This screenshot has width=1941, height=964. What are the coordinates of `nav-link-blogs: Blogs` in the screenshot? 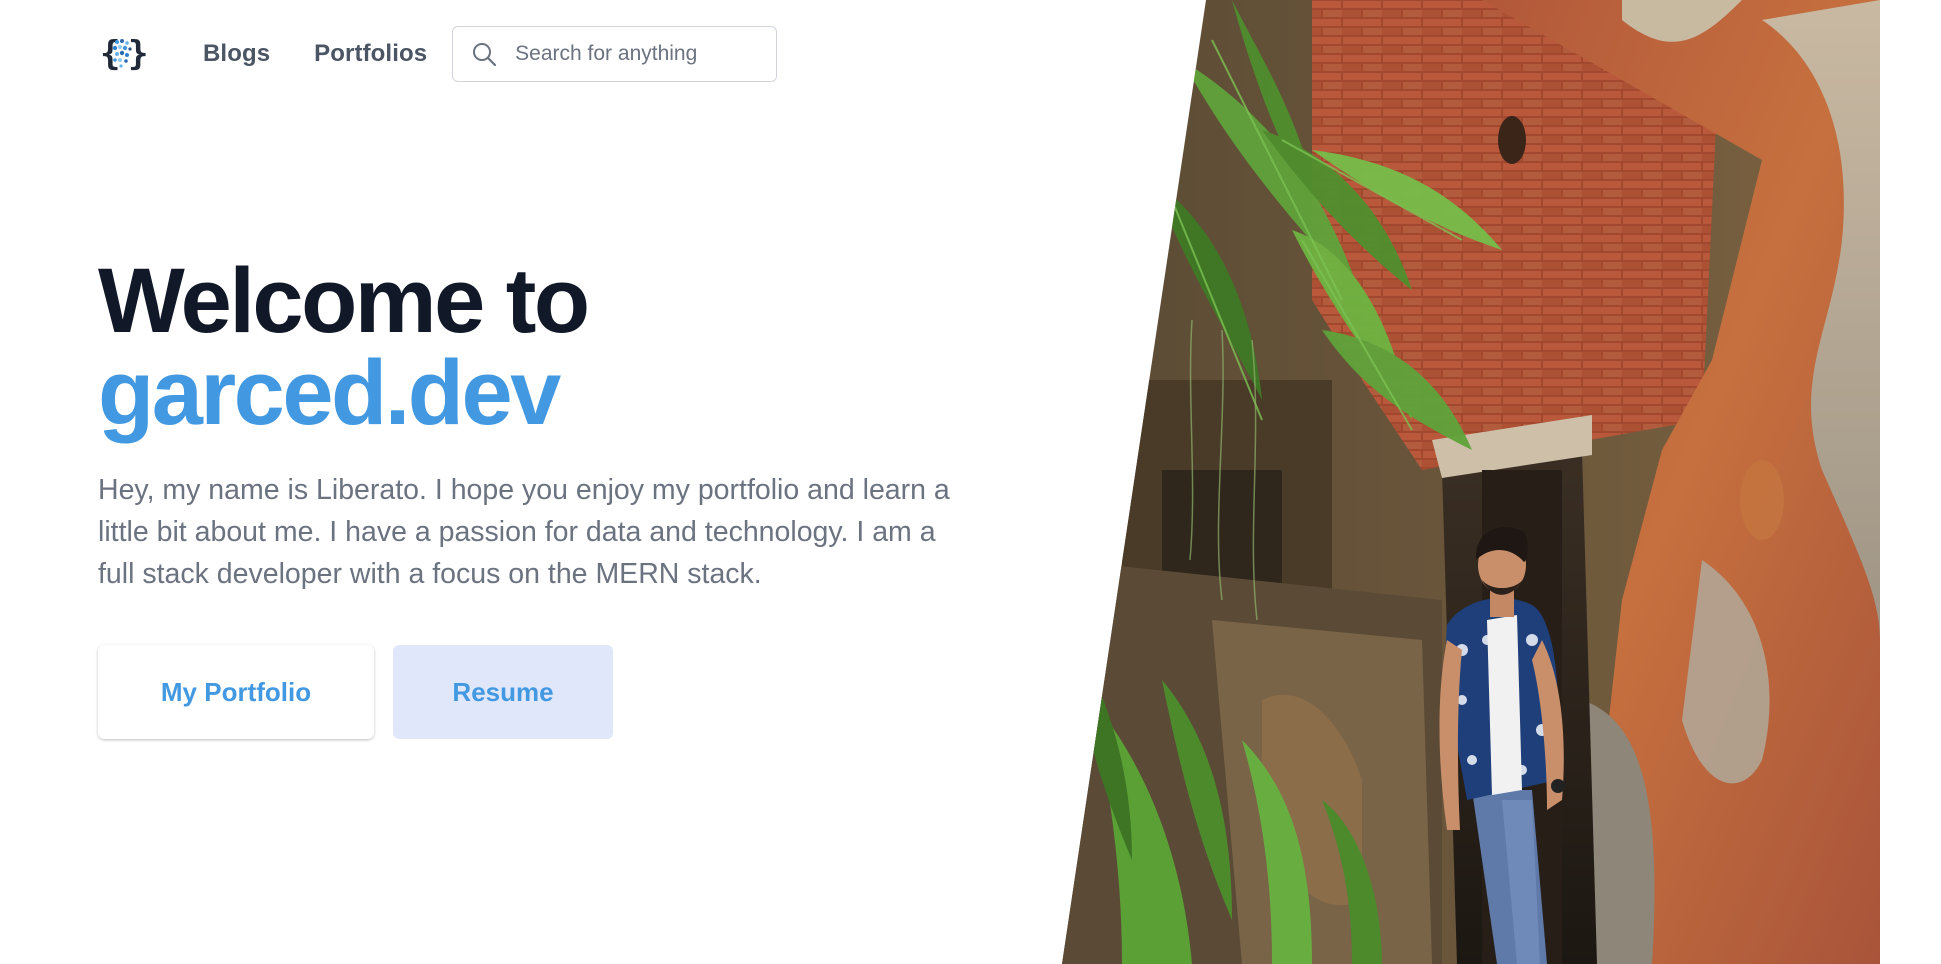 It's located at (236, 54).